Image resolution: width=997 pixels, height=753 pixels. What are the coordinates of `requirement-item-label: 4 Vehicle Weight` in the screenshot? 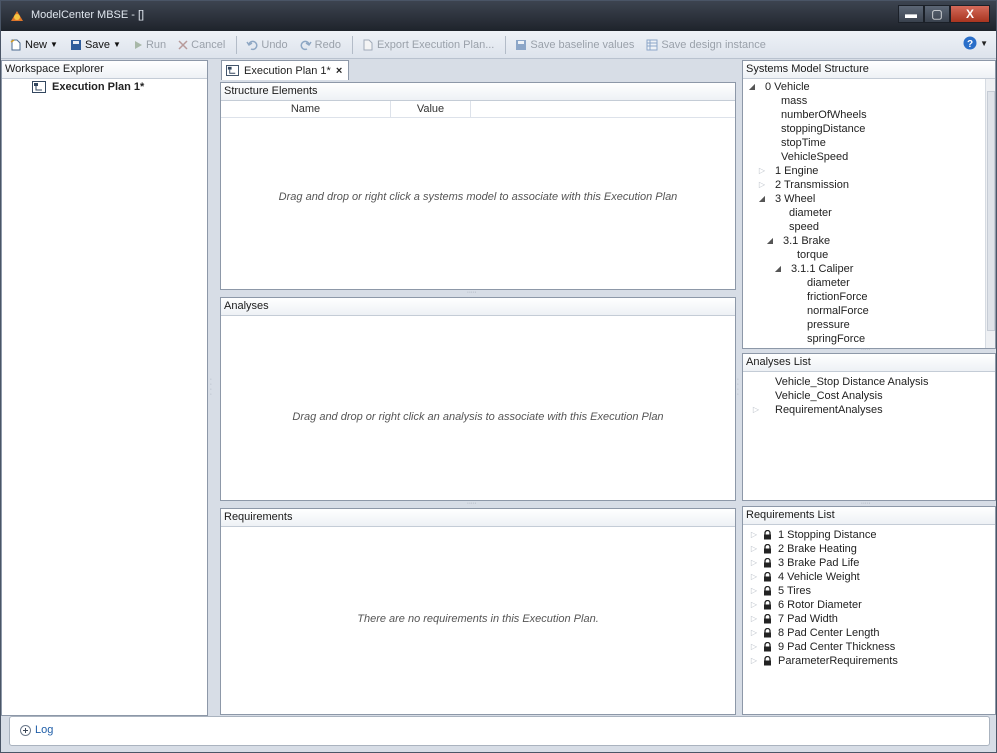 It's located at (819, 577).